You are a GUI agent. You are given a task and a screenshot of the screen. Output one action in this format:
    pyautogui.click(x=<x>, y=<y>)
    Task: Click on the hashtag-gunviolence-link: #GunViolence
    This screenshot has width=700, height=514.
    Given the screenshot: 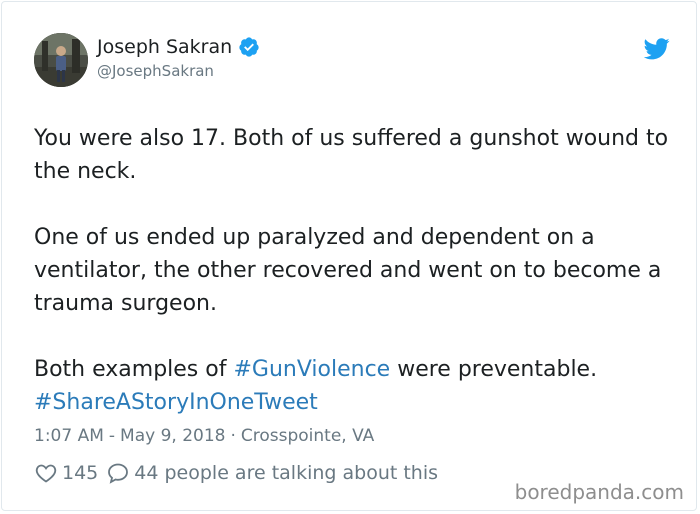 What is the action you would take?
    pyautogui.click(x=311, y=369)
    